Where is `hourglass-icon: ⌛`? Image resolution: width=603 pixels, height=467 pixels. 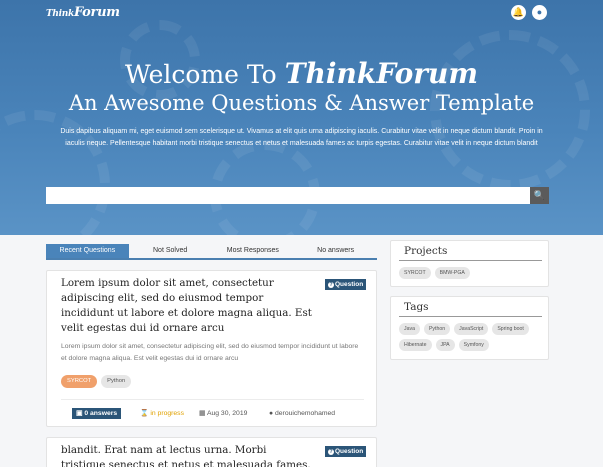 hourglass-icon: ⌛ is located at coordinates (144, 413).